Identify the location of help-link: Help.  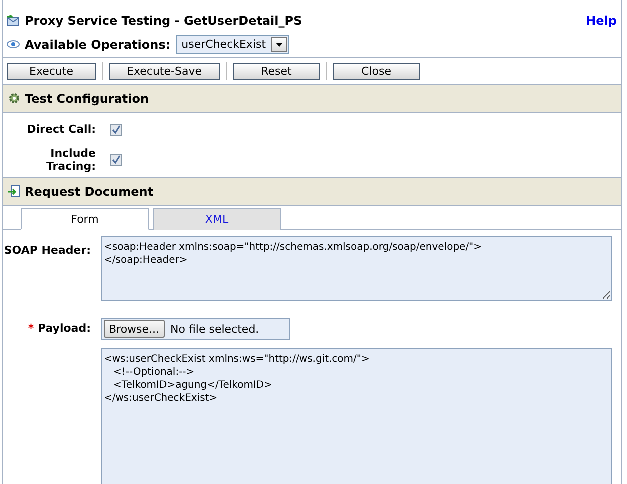
(601, 21).